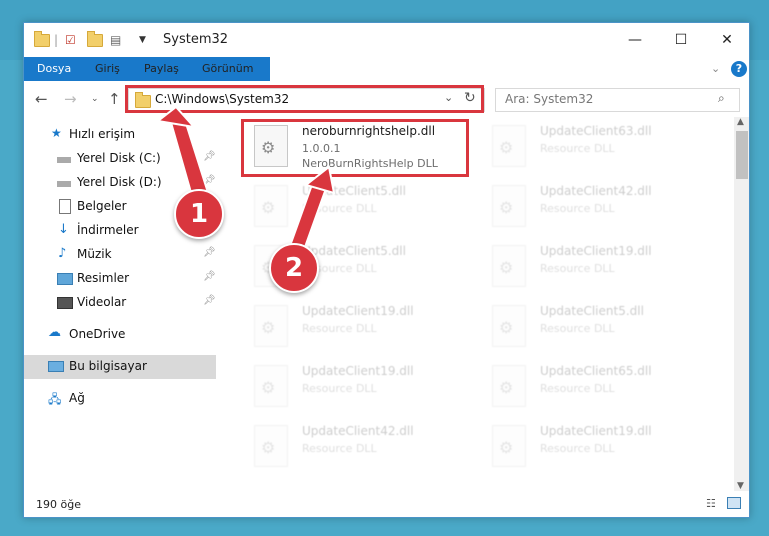 The image size is (769, 536). What do you see at coordinates (55, 399) in the screenshot?
I see `network-icon: 🖧︎` at bounding box center [55, 399].